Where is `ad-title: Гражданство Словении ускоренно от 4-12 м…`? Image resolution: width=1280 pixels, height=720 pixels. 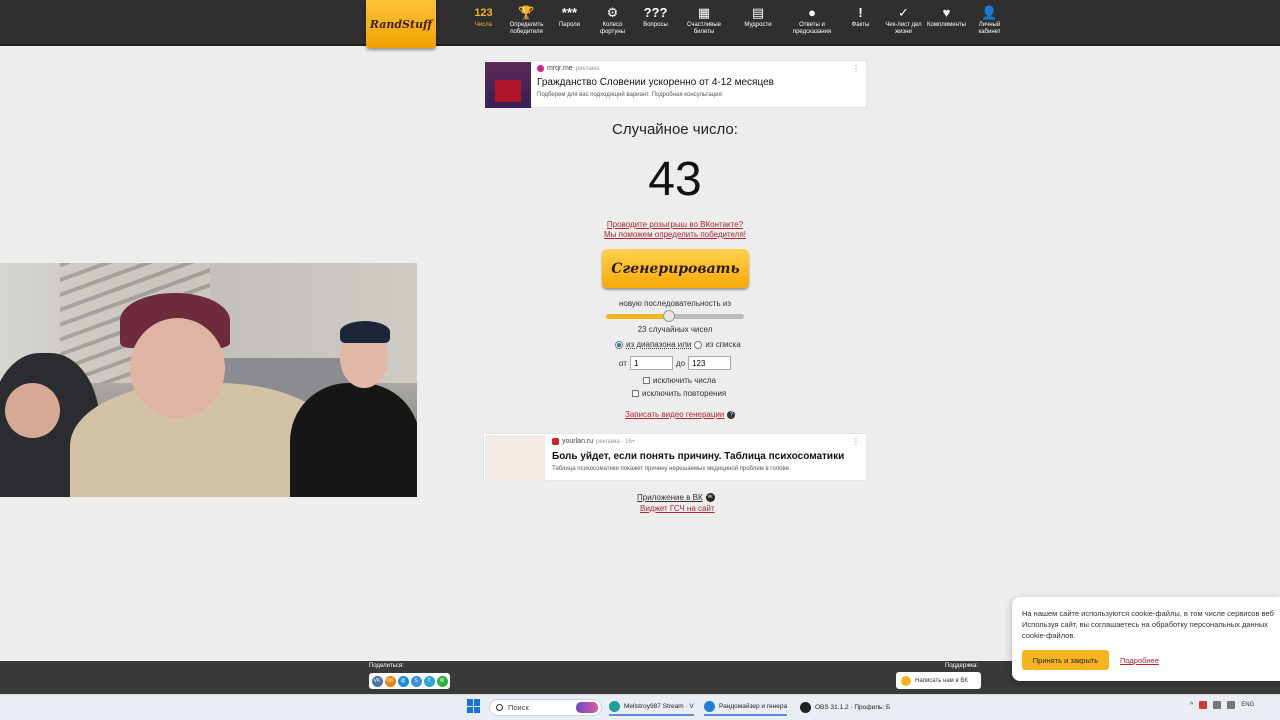 ad-title: Гражданство Словении ускоренно от 4-12 м… is located at coordinates (655, 82).